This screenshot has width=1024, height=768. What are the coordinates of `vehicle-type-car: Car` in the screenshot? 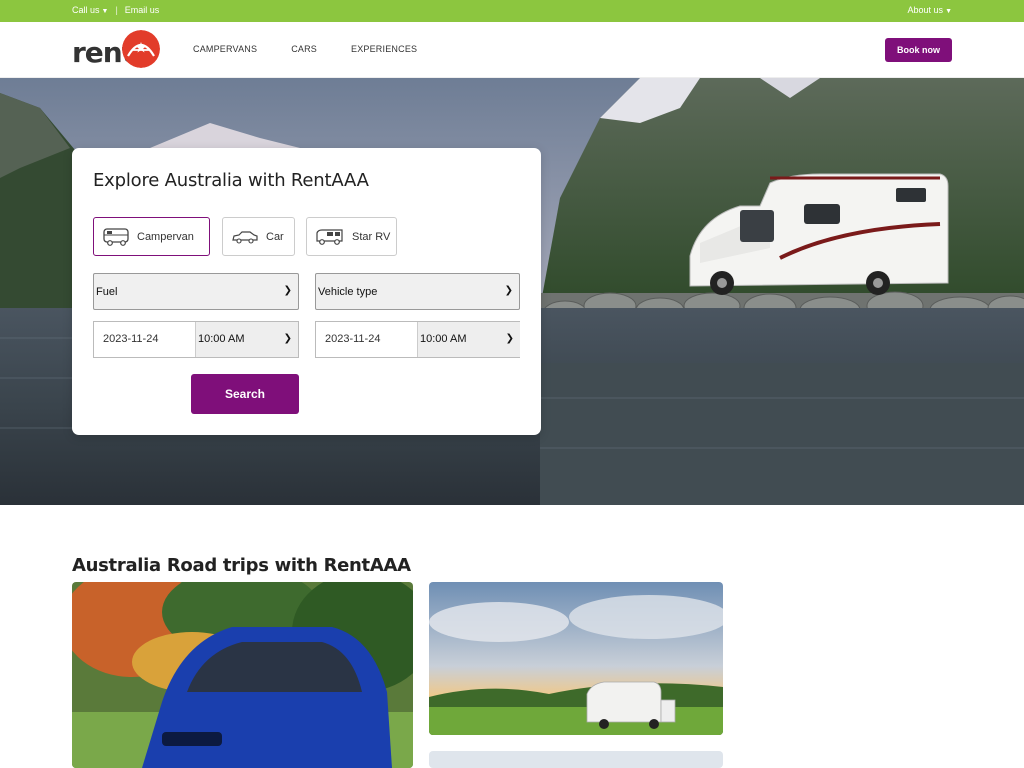 It's located at (258, 236).